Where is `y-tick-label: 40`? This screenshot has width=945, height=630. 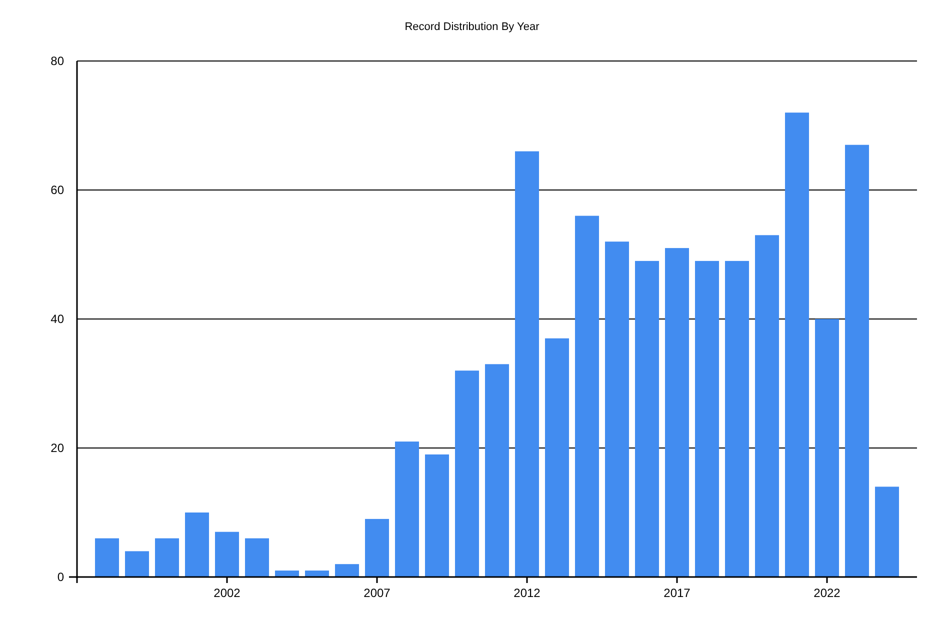
y-tick-label: 40 is located at coordinates (57, 319).